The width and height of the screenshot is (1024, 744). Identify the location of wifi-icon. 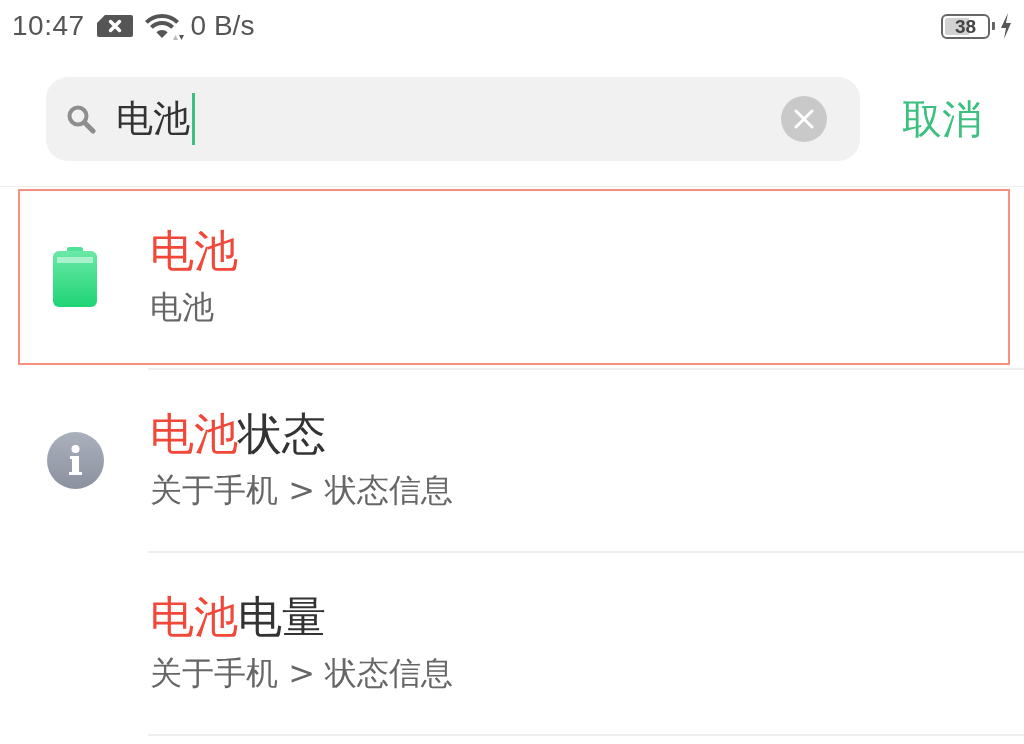
(163, 26).